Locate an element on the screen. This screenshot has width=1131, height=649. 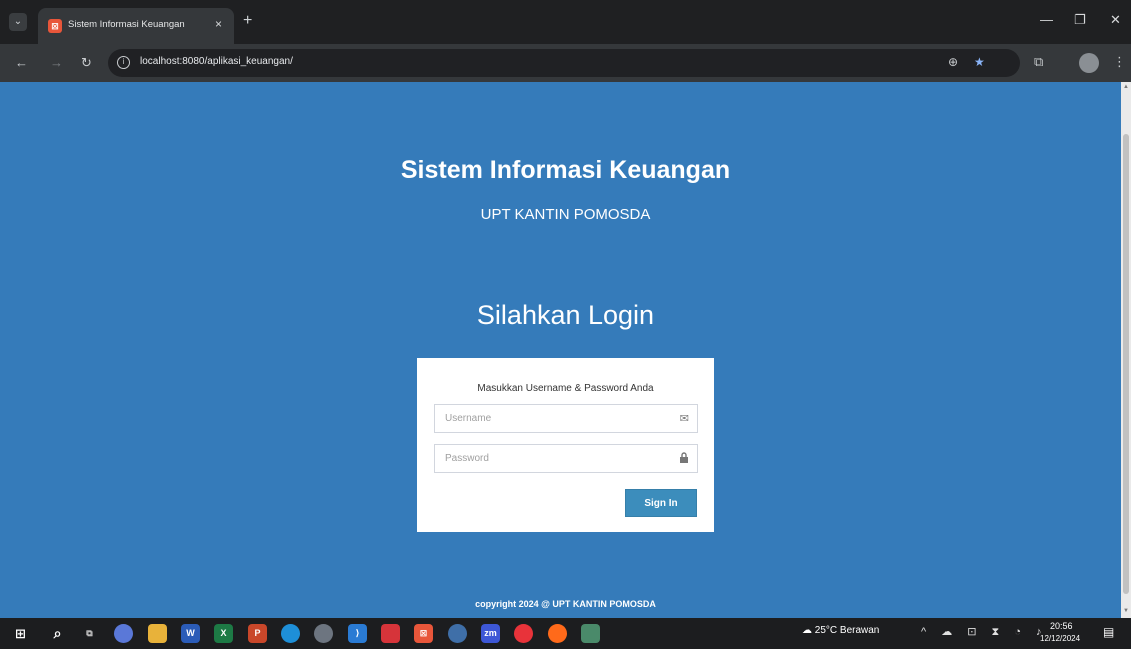
notification-icon: ▤ is located at coordinates (1108, 632).